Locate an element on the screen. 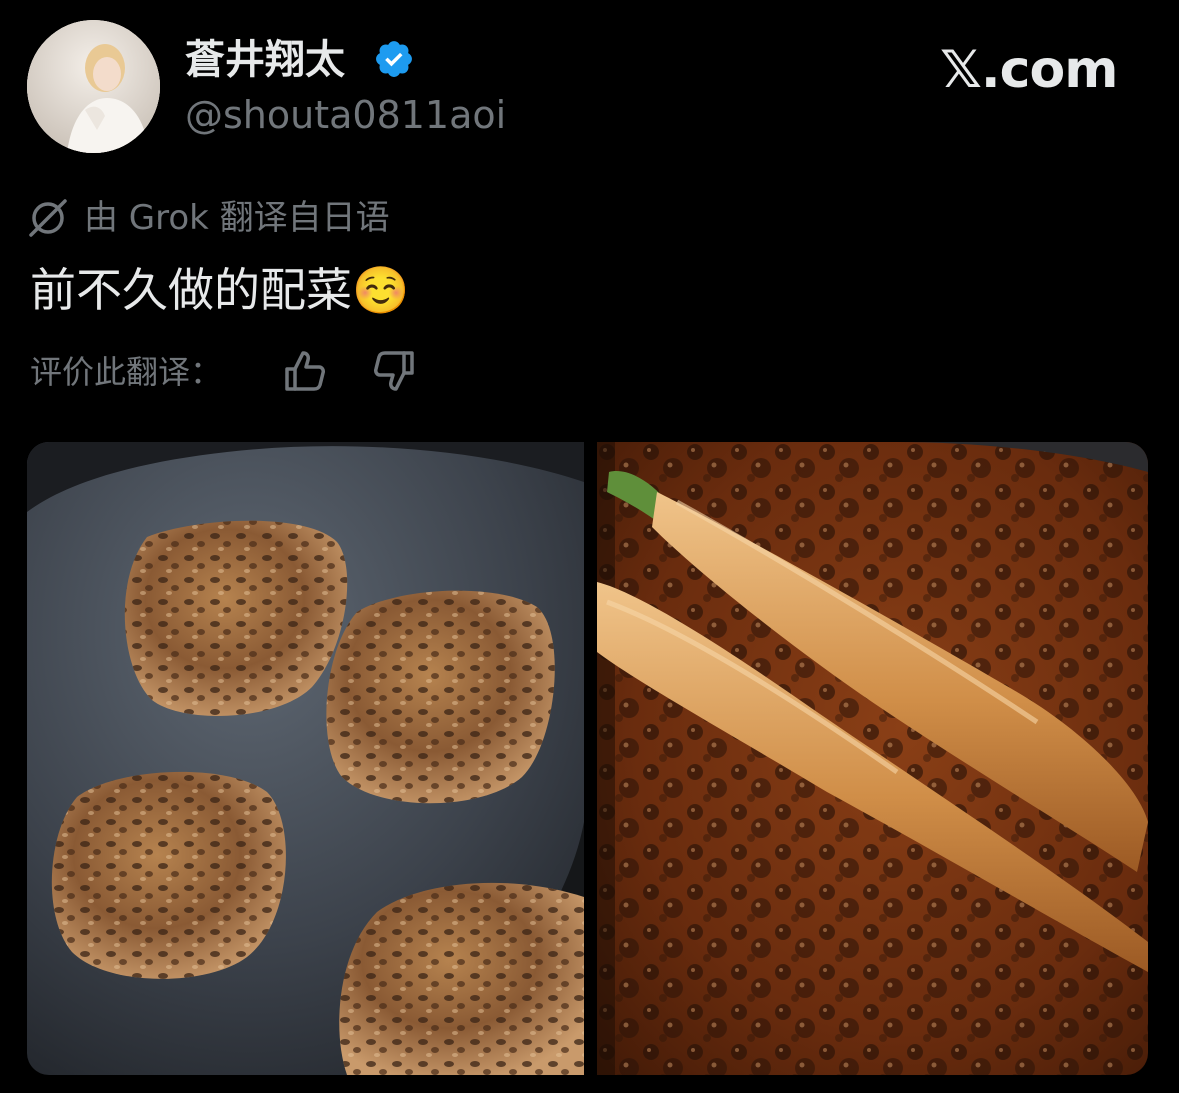  translation-note: 由 Grok 翻译自日语 is located at coordinates (237, 218).